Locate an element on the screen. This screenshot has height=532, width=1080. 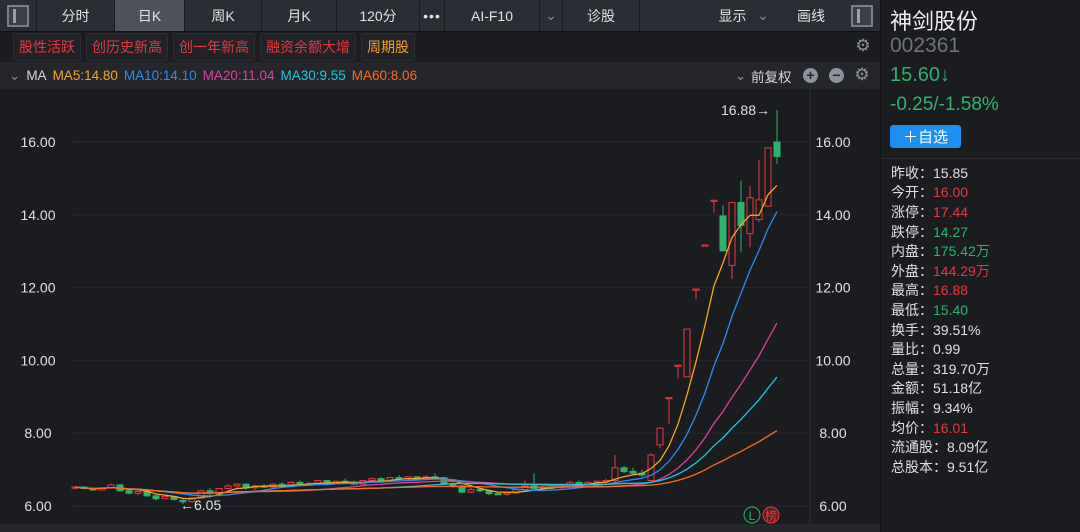
tab-diagnose: 诊股 is located at coordinates (601, 15).